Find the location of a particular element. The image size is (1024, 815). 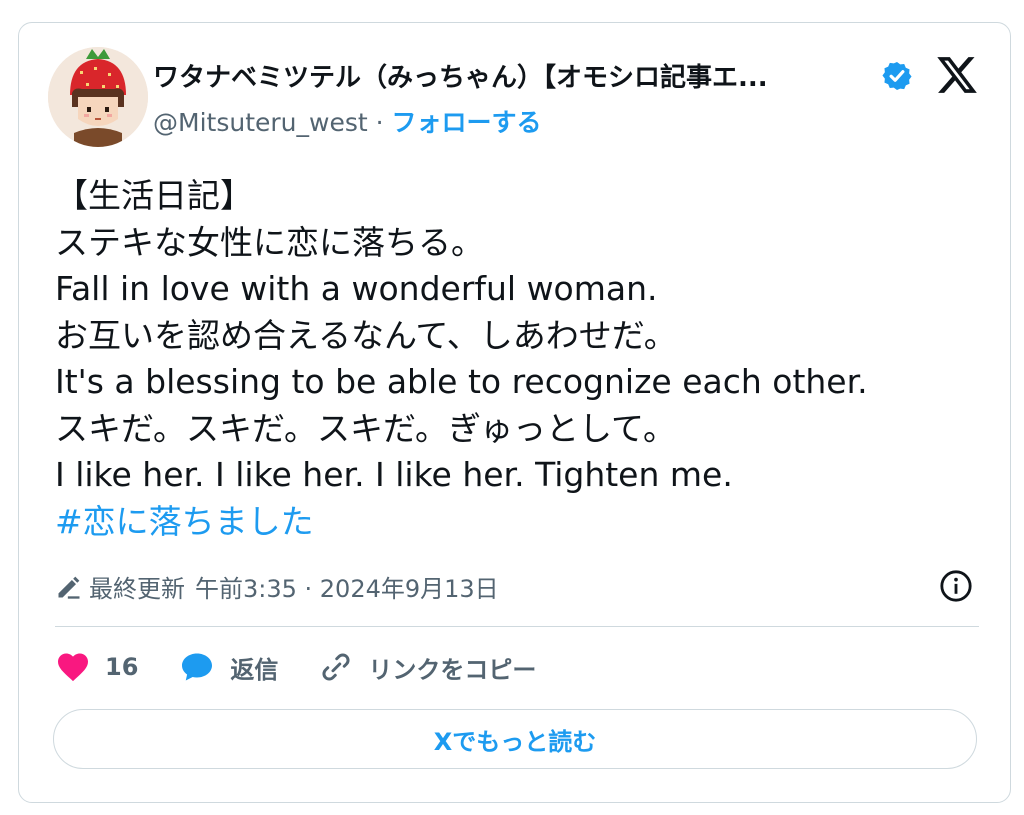

avatar-image is located at coordinates (98, 97).